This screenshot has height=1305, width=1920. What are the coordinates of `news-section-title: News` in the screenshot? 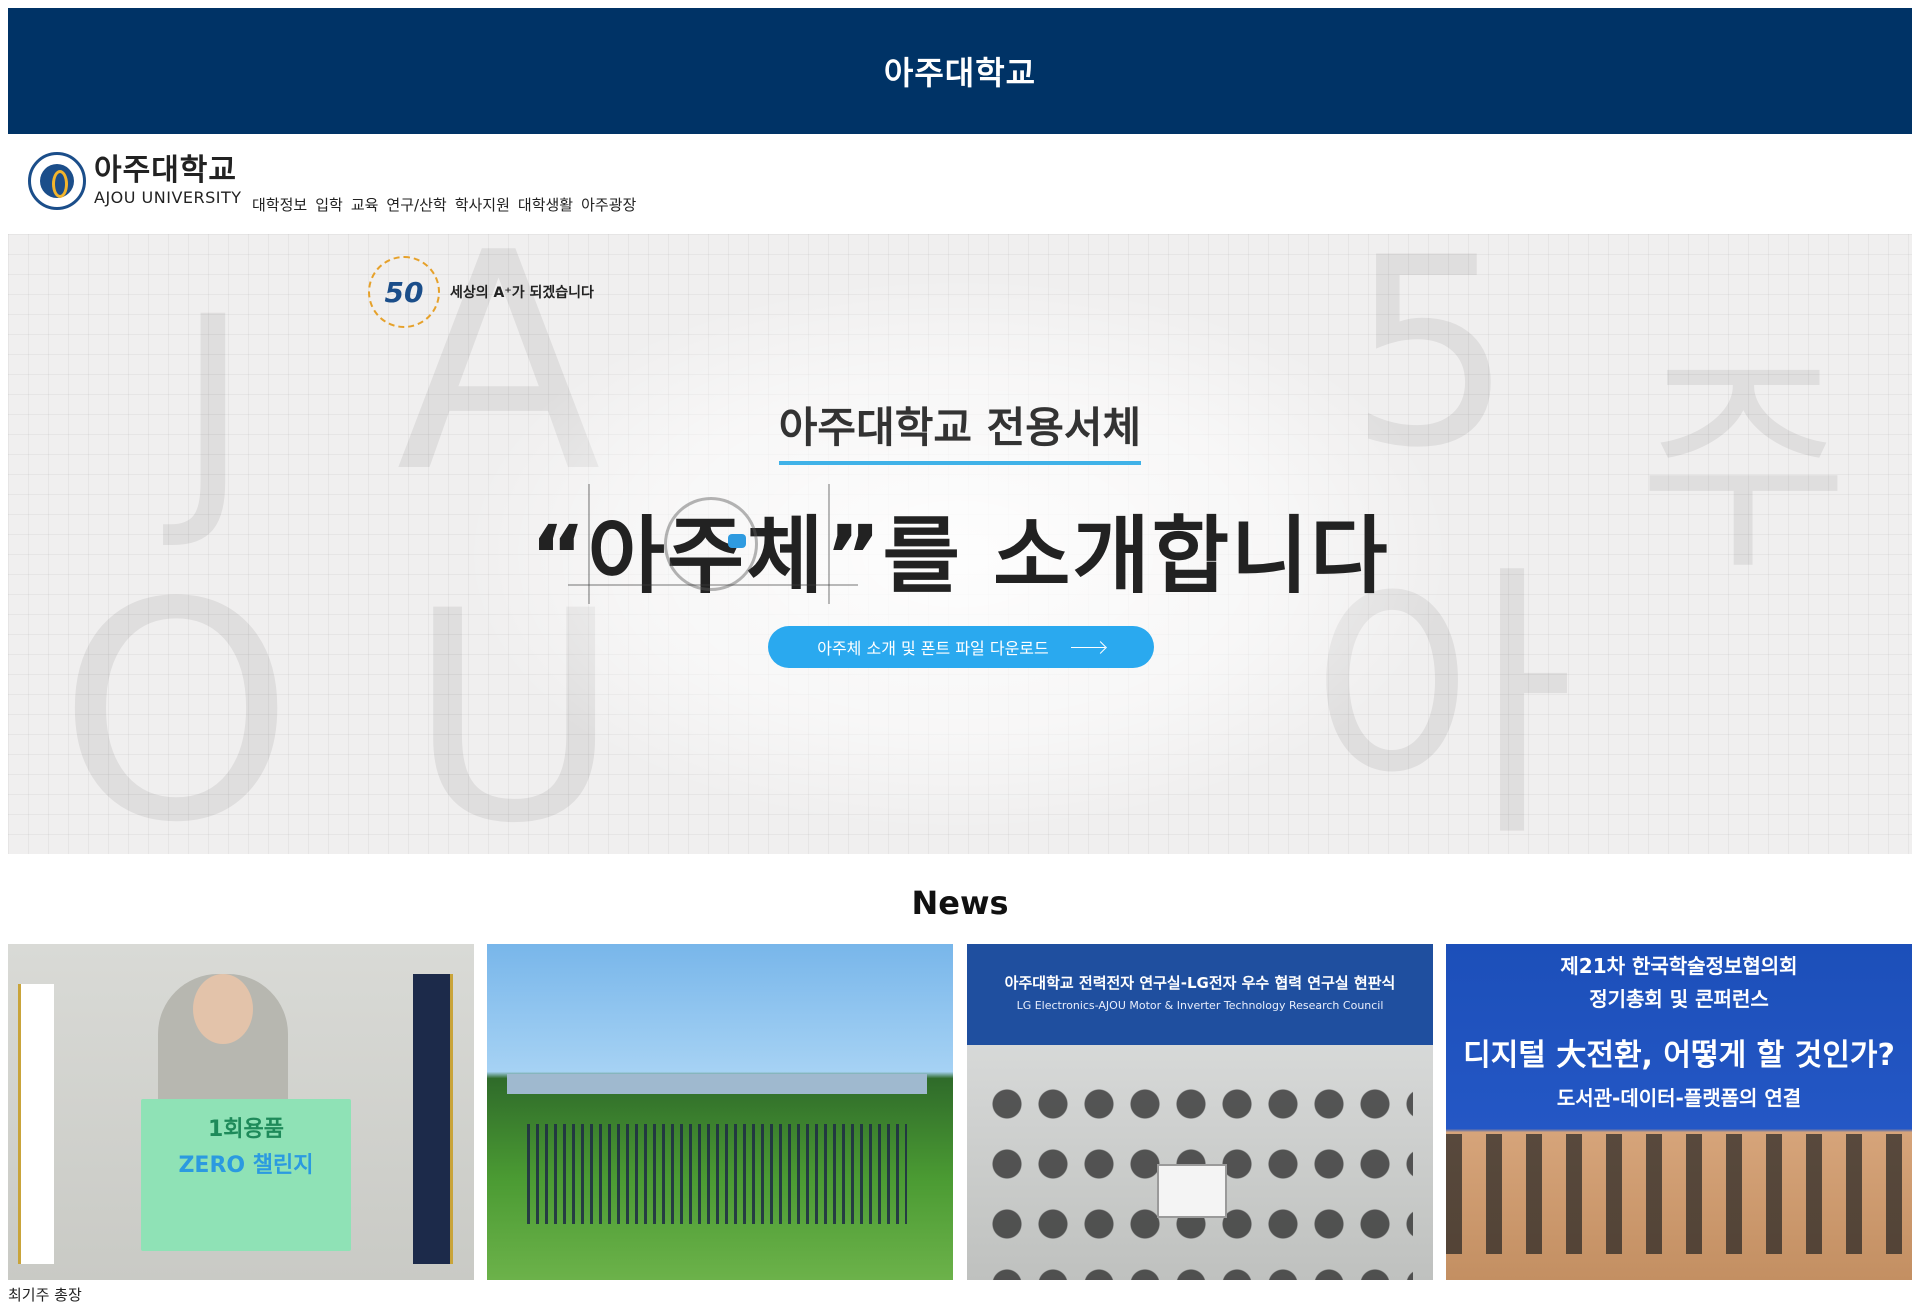 It's located at (960, 903).